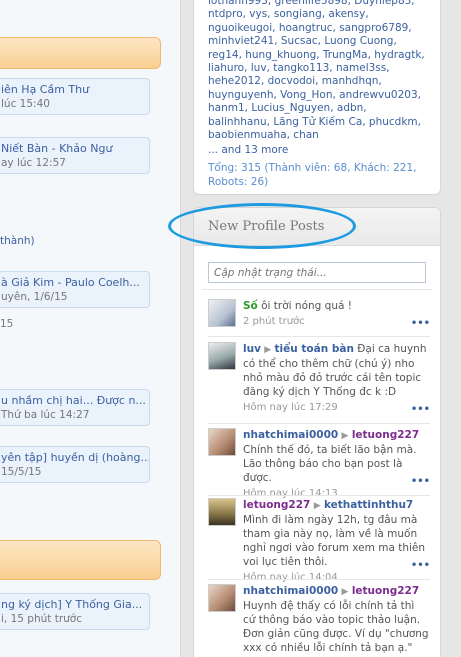 This screenshot has height=657, width=461. Describe the element at coordinates (45, 415) in the screenshot. I see `thread-meta: Thứ ba lúc 14:27` at that location.